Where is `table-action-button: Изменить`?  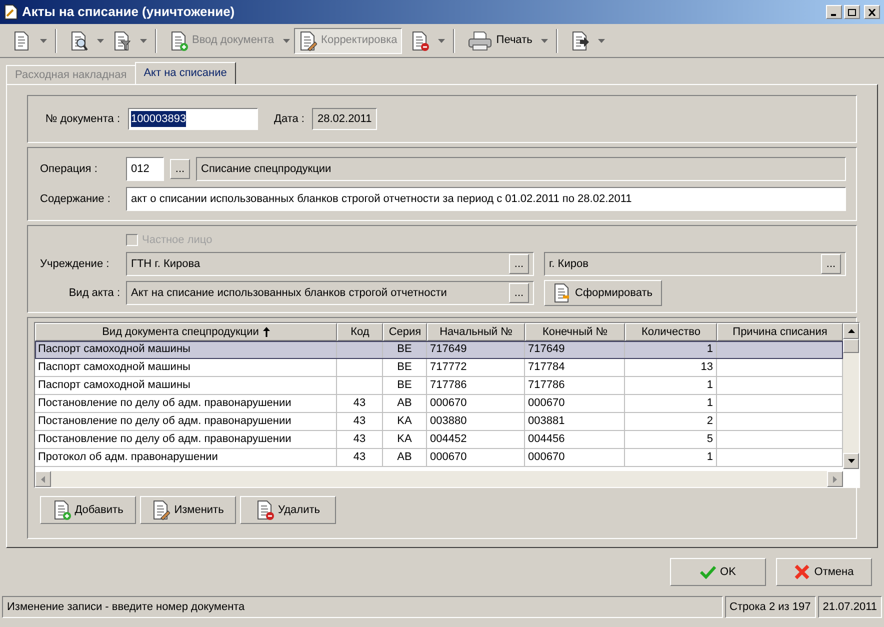 table-action-button: Изменить is located at coordinates (188, 510).